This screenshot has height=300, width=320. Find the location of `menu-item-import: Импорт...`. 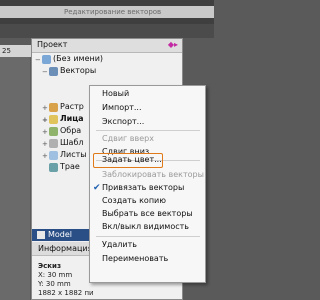

menu-item-import: Импорт... is located at coordinates (147, 108).